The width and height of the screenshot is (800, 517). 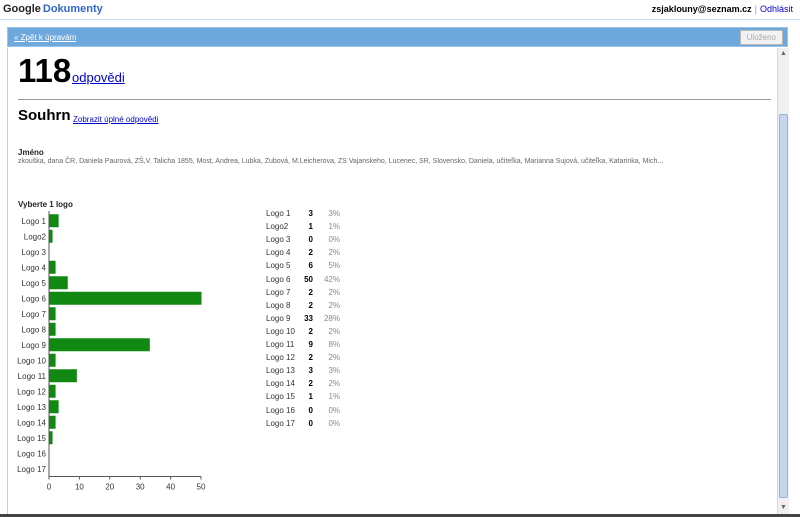 I want to click on scroll-down-icon: ▼, so click(x=783, y=508).